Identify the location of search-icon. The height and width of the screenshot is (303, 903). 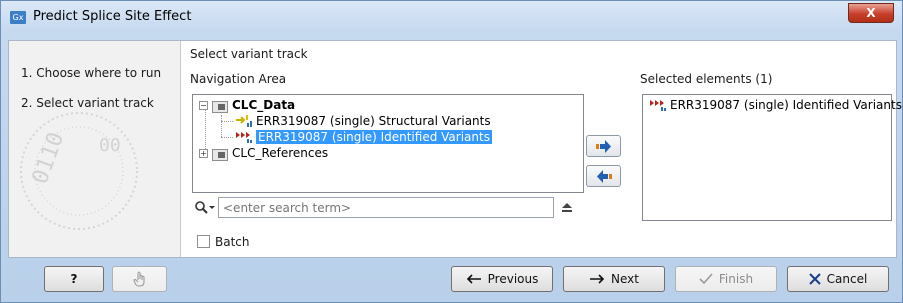
(205, 208).